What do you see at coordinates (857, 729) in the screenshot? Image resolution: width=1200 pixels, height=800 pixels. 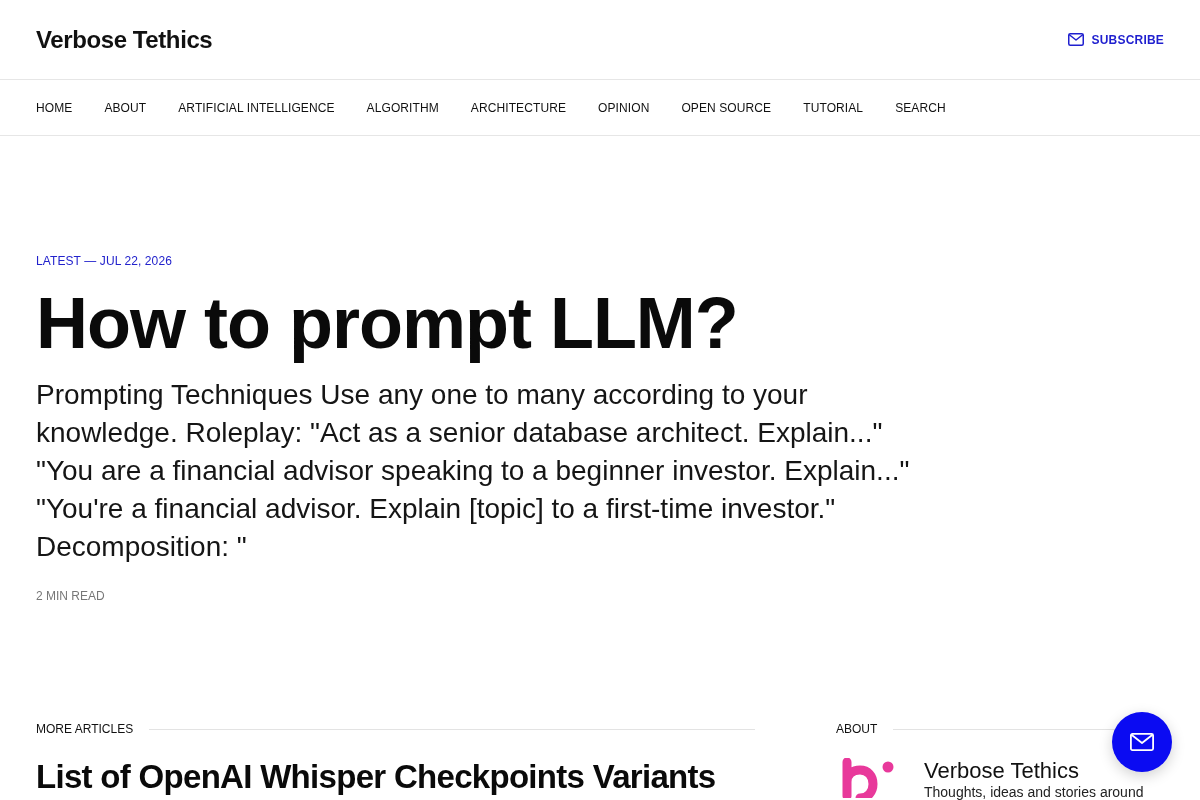 I see `section-heading: ABOUT` at bounding box center [857, 729].